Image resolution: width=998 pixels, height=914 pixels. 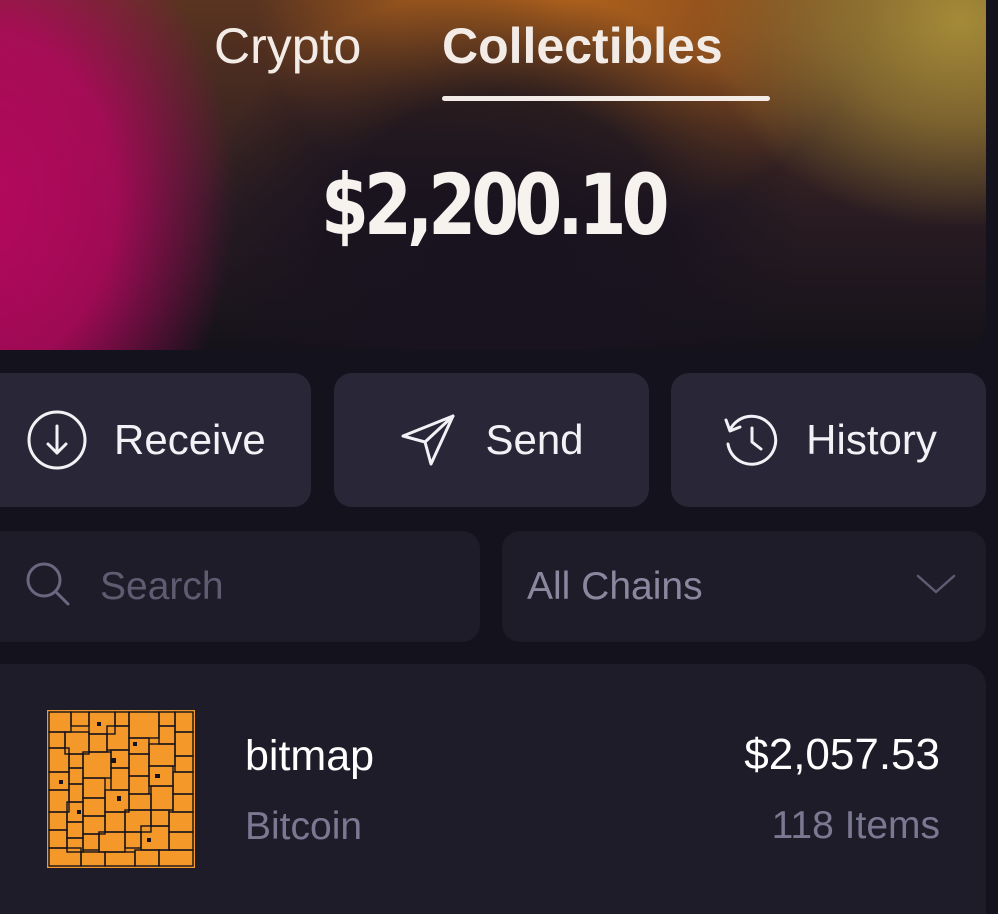 I want to click on collection-item-count: 118 Items, so click(x=855, y=825).